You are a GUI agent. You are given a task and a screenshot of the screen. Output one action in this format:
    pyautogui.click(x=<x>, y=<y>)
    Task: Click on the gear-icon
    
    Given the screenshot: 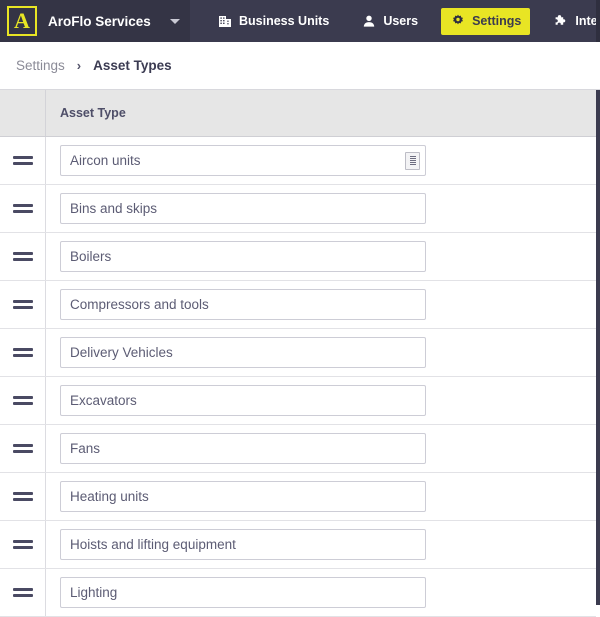 What is the action you would take?
    pyautogui.click(x=457, y=21)
    